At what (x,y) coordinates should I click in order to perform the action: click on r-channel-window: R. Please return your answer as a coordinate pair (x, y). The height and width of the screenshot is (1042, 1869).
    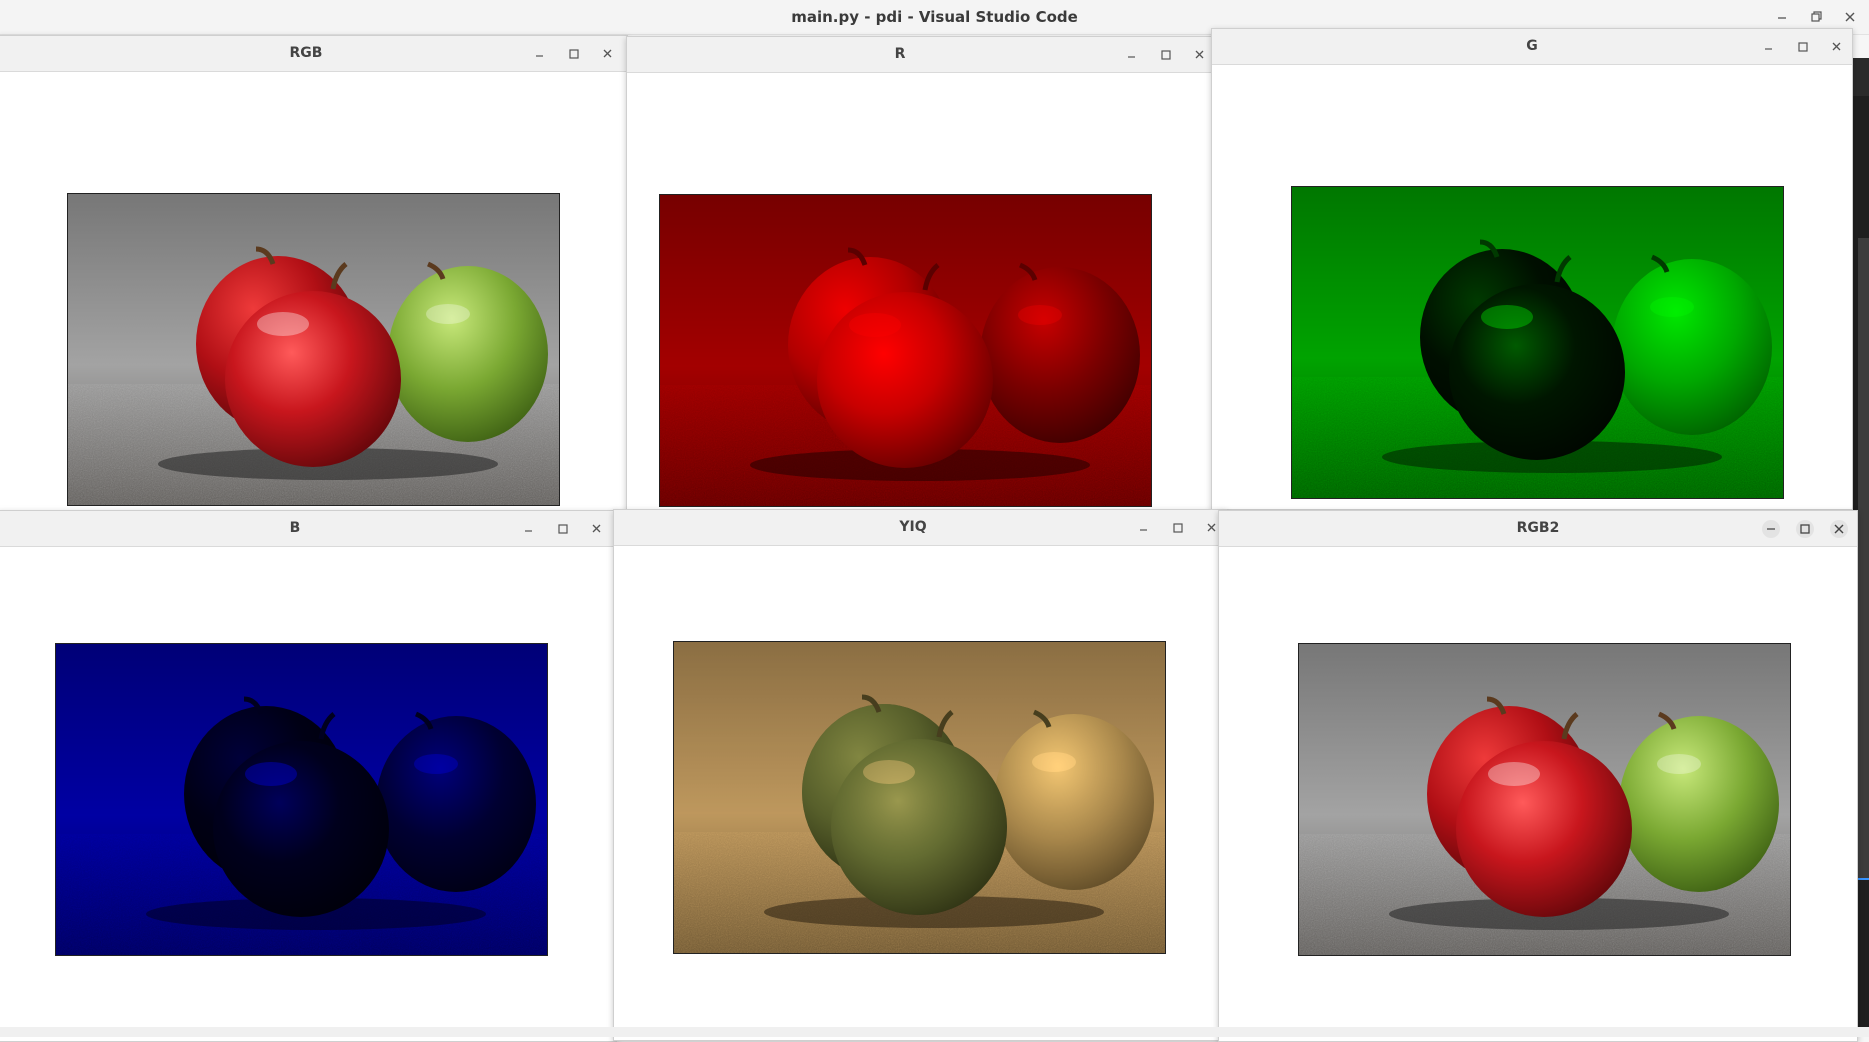
    Looking at the image, I should click on (922, 274).